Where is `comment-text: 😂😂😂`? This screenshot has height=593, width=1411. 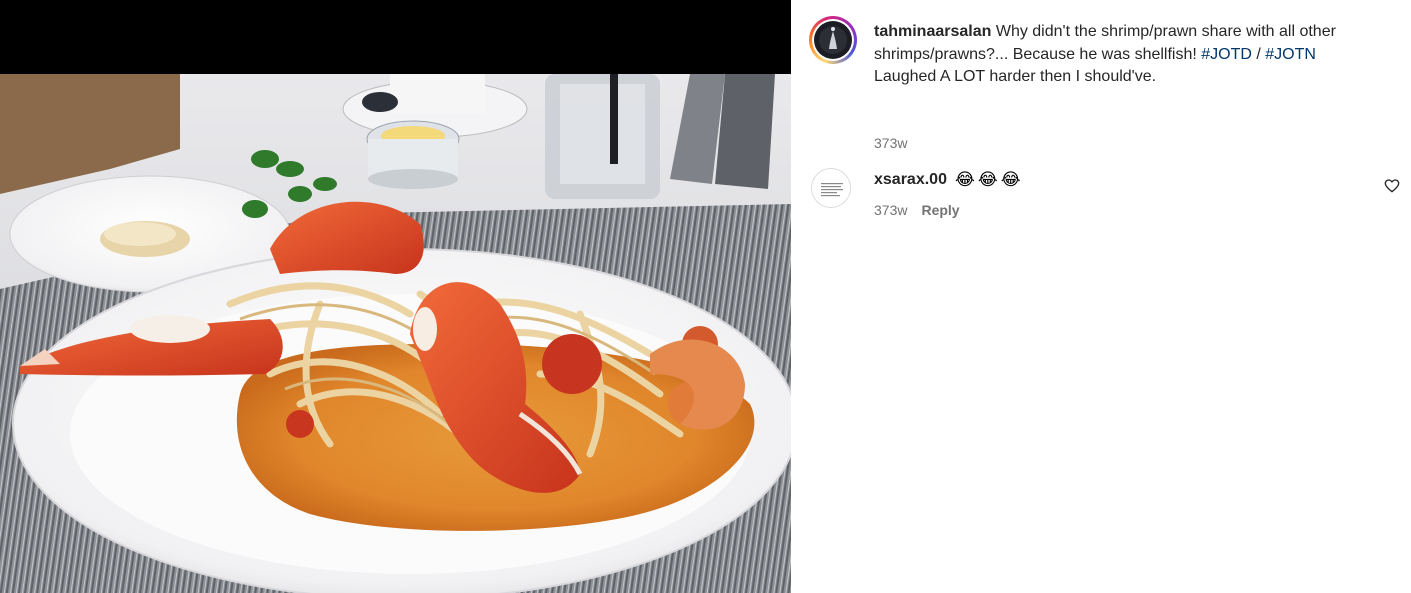 comment-text: 😂😂😂 is located at coordinates (989, 179).